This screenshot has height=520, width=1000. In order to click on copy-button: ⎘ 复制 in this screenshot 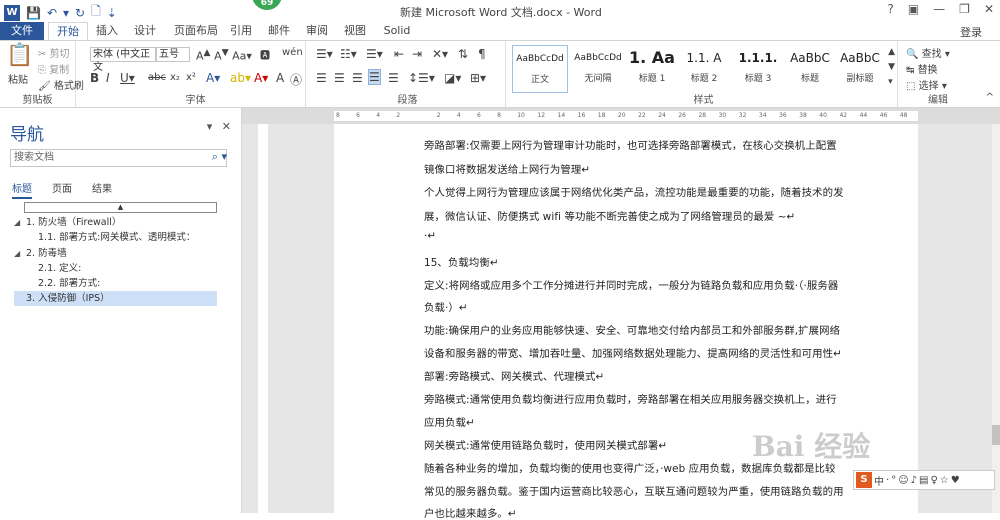, I will do `click(53, 68)`.